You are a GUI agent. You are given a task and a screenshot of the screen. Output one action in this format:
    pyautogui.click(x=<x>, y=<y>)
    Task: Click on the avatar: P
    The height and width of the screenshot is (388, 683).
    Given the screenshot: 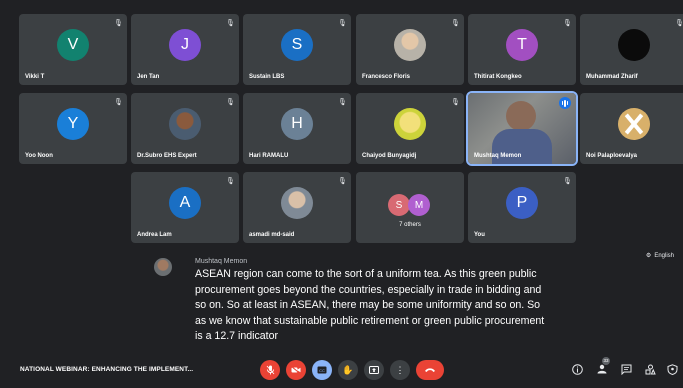 What is the action you would take?
    pyautogui.click(x=522, y=202)
    